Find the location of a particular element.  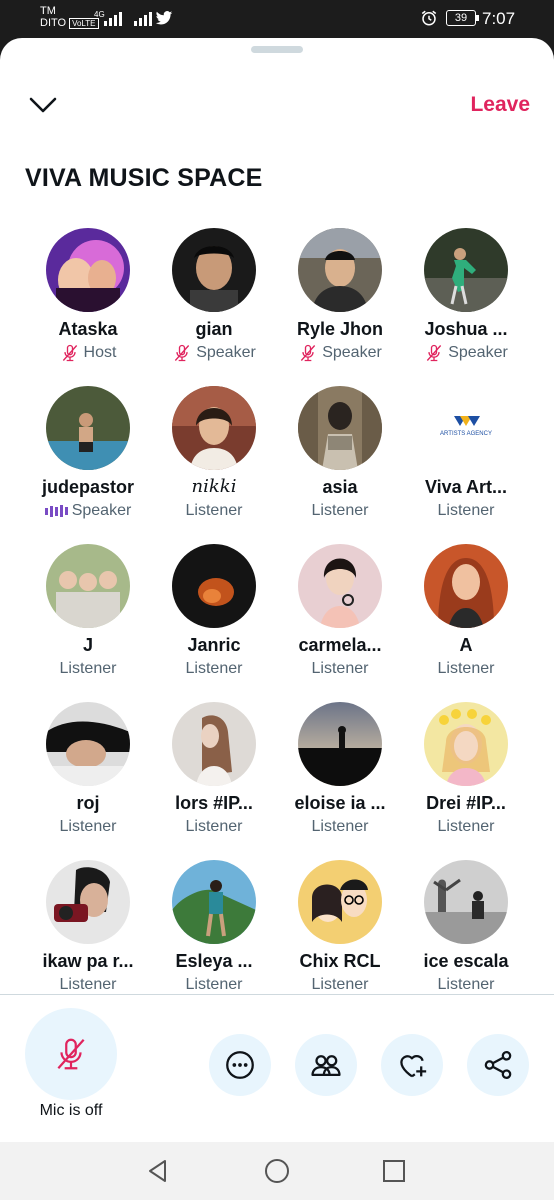

participant: Chix RCL Listener is located at coordinates (340, 927).